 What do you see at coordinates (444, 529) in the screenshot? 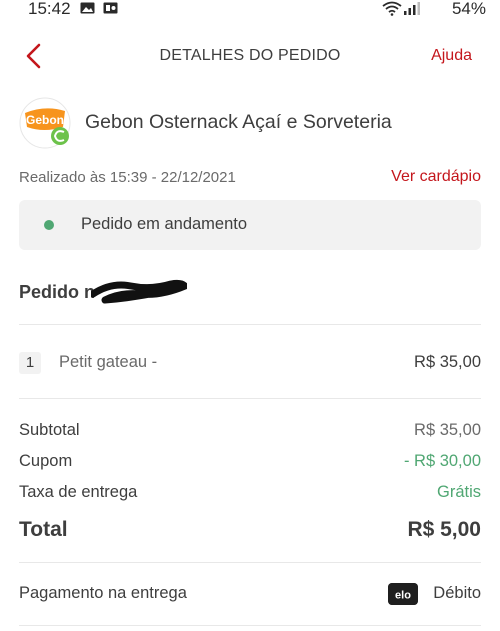
I see `total-value: R$ 5,00` at bounding box center [444, 529].